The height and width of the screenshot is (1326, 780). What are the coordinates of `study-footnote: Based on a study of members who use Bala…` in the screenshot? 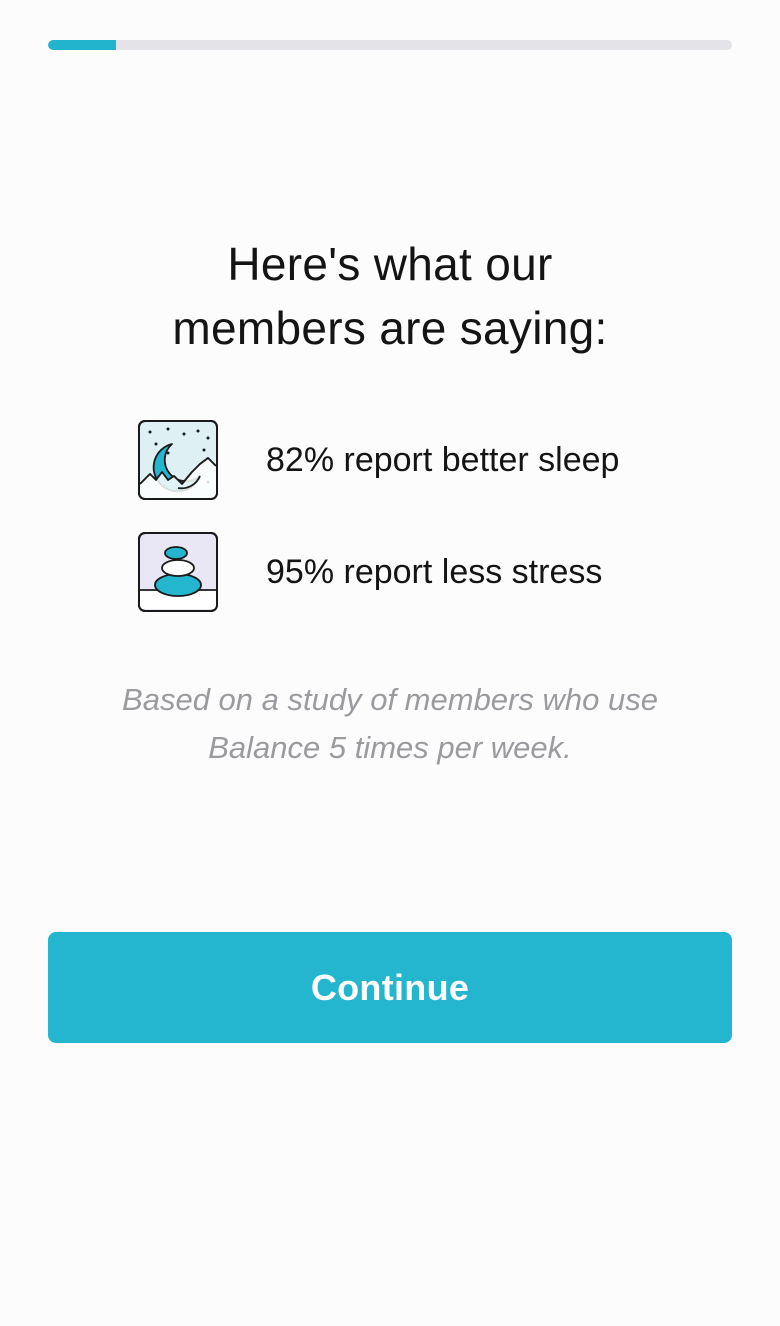 It's located at (390, 724).